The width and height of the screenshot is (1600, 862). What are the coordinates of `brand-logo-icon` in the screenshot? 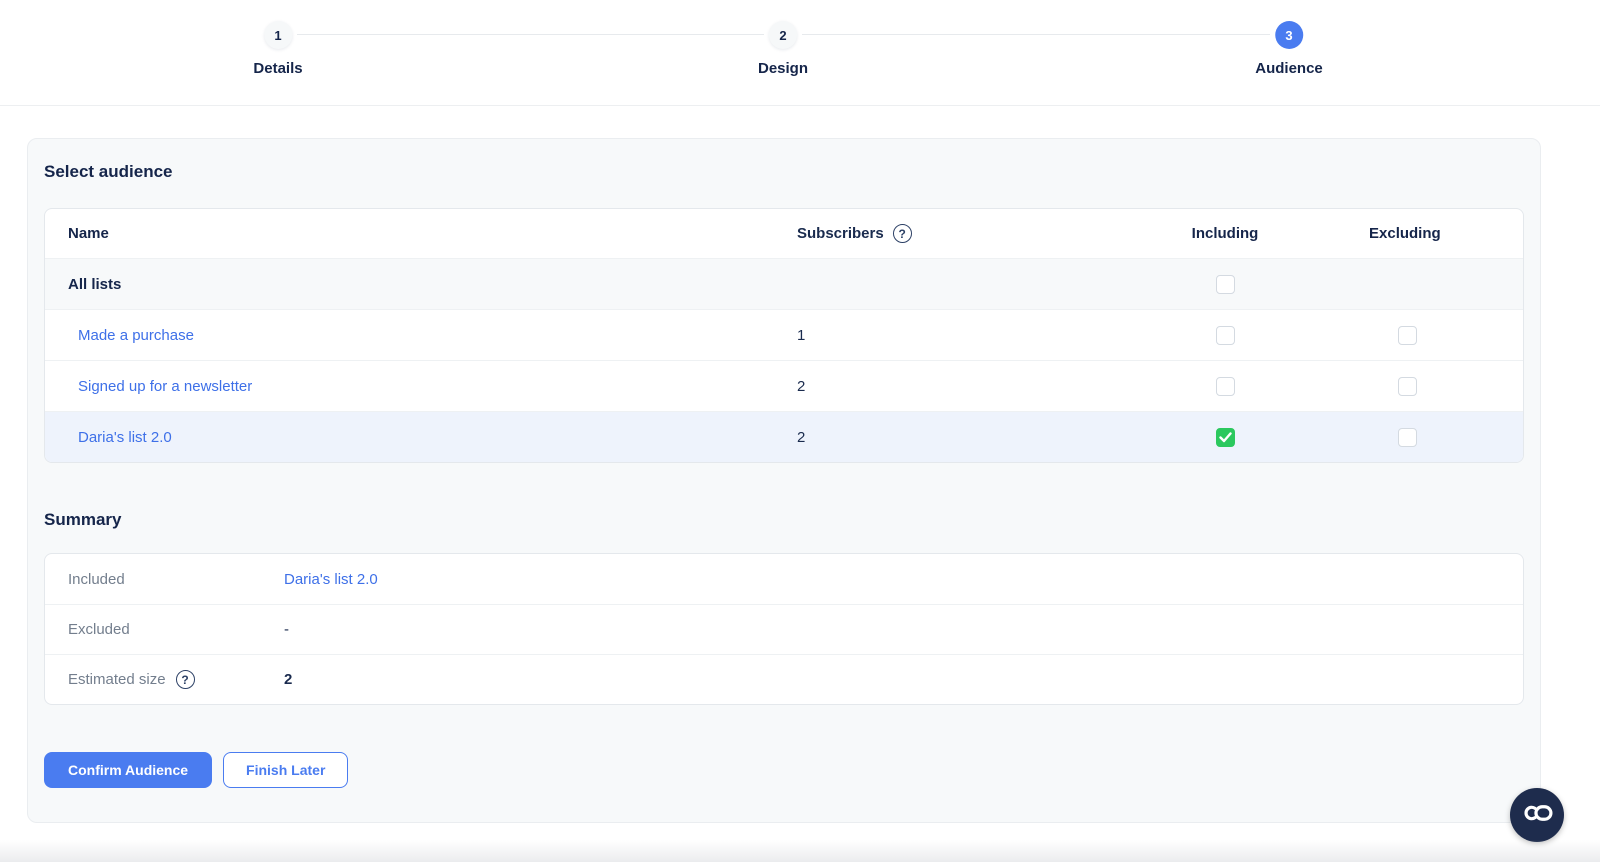 It's located at (1537, 815).